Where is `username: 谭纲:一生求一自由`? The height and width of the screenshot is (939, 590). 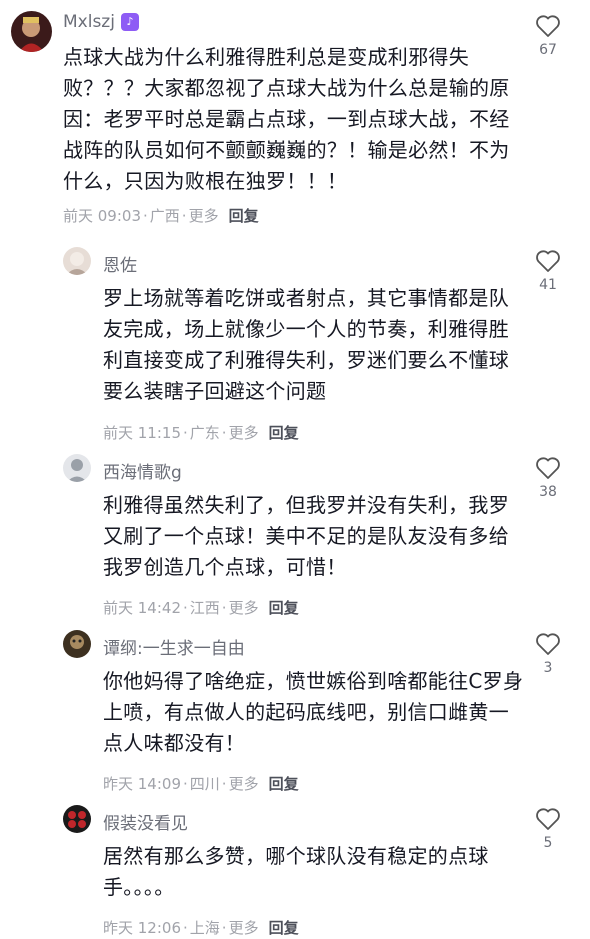
username: 谭纲:一生求一自由 is located at coordinates (174, 646).